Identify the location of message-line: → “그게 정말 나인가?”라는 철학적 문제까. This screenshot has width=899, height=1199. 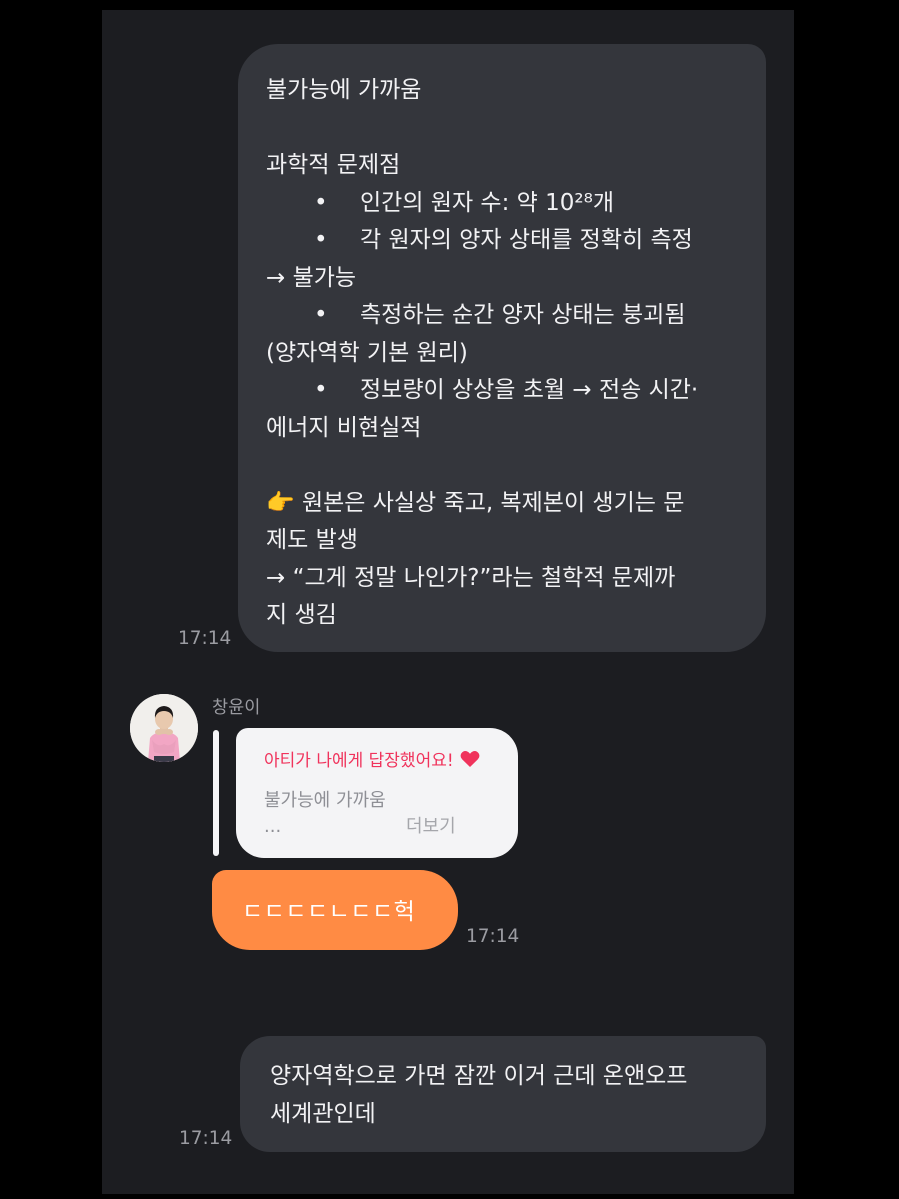
(471, 577).